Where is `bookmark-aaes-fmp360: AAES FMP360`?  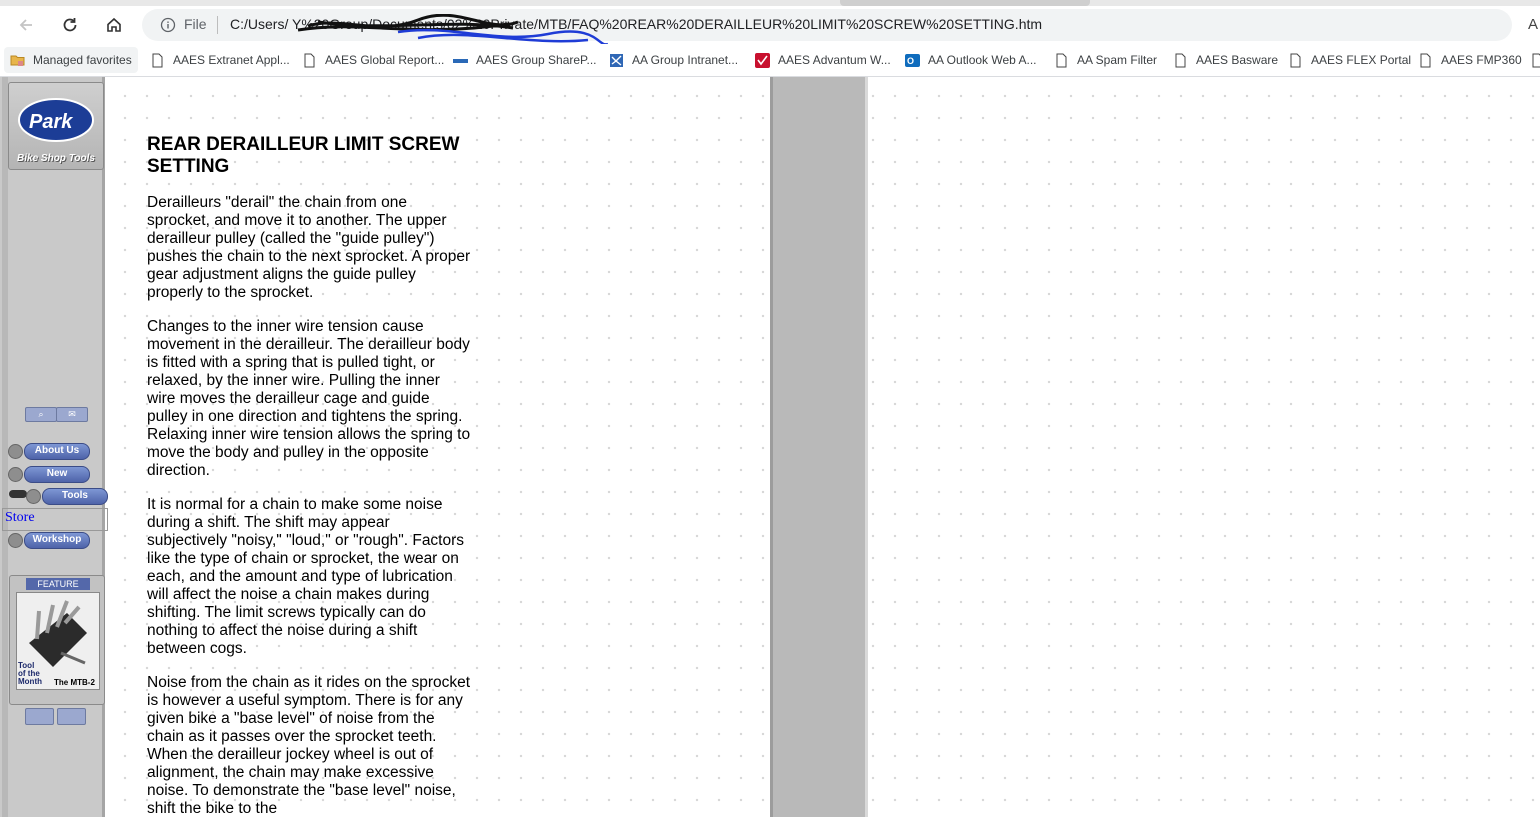
bookmark-aaes-fmp360: AAES FMP360 is located at coordinates (1470, 60).